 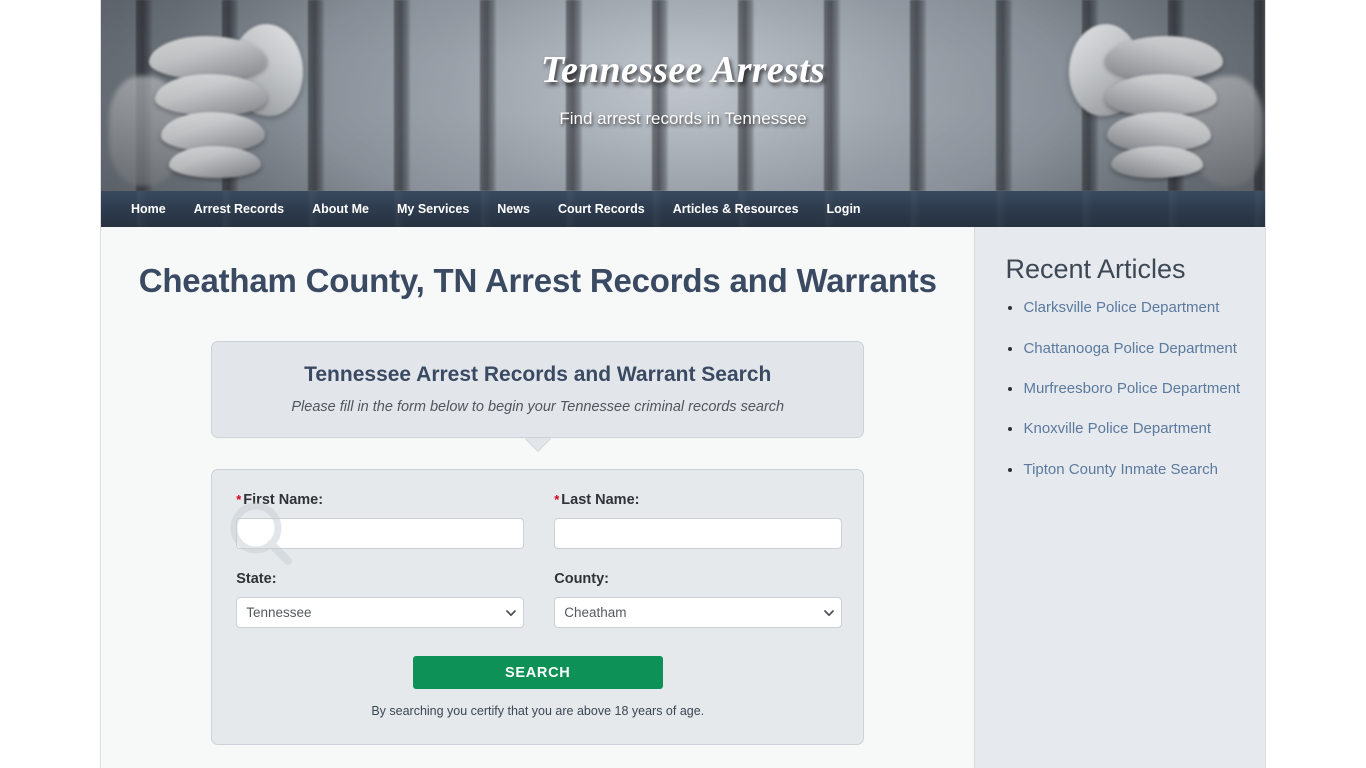 I want to click on last-name-input, so click(x=698, y=533).